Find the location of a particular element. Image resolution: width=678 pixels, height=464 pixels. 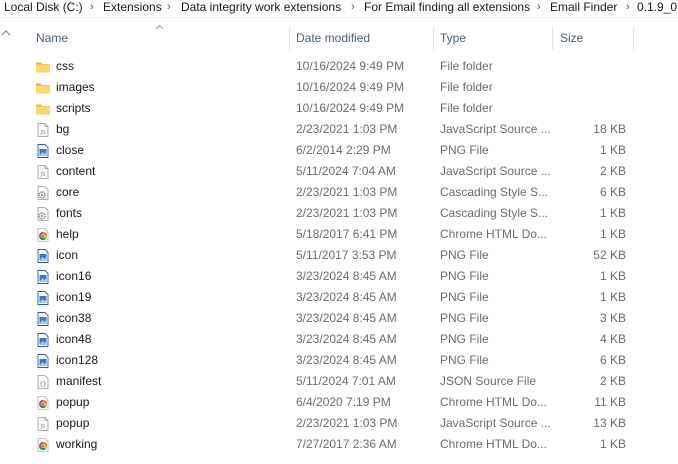

file-size: 13 KB is located at coordinates (609, 423).